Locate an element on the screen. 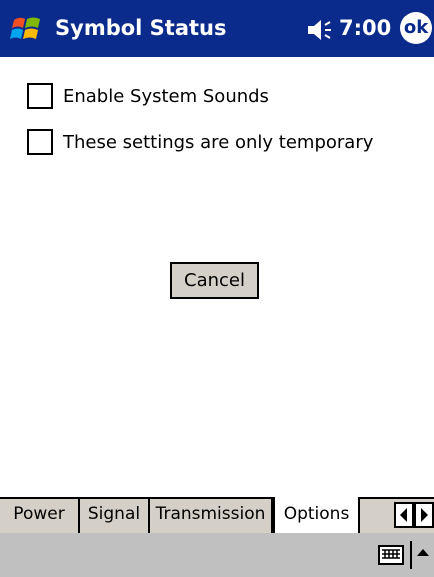 Image resolution: width=434 pixels, height=577 pixels. tab-strip: Power Signal Transmission Options is located at coordinates (217, 516).